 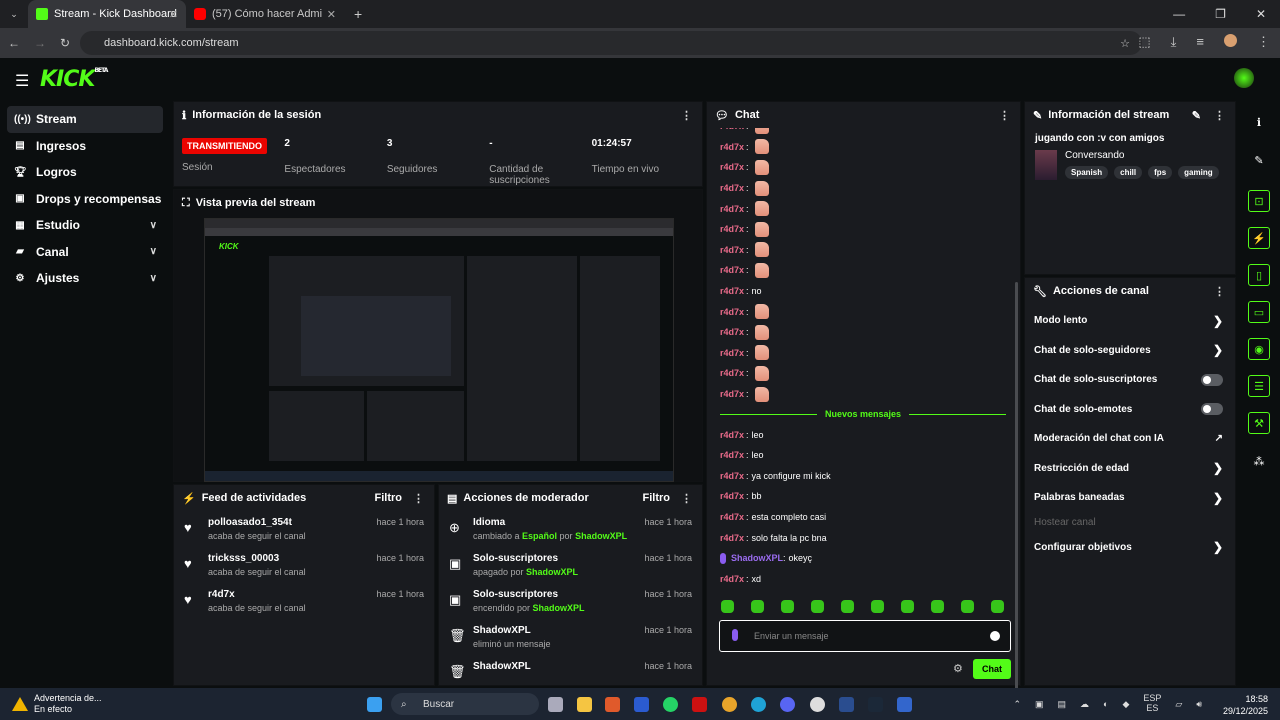 I want to click on sidebar-item-ajustes: ⚙ Ajustes ∨, so click(x=85, y=278).